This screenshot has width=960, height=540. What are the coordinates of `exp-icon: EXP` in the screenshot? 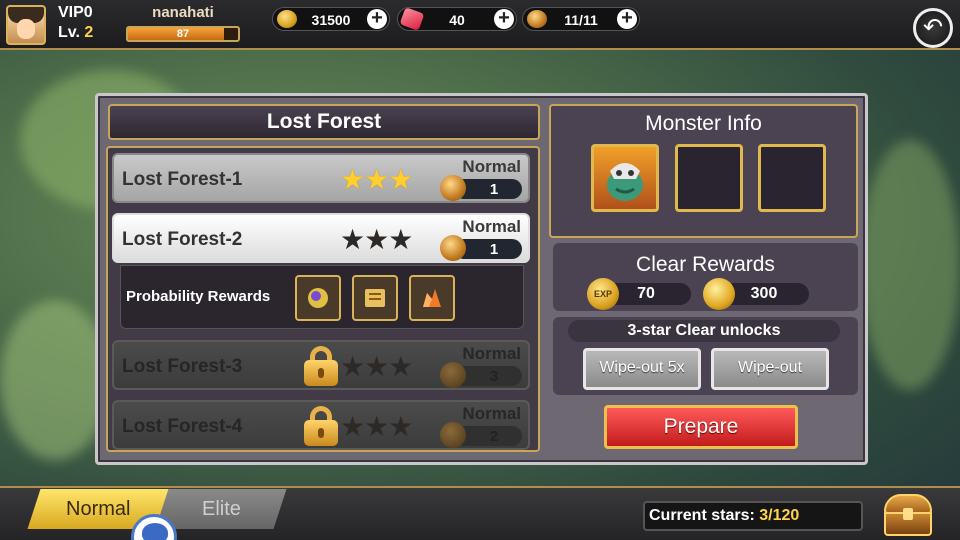 It's located at (603, 294).